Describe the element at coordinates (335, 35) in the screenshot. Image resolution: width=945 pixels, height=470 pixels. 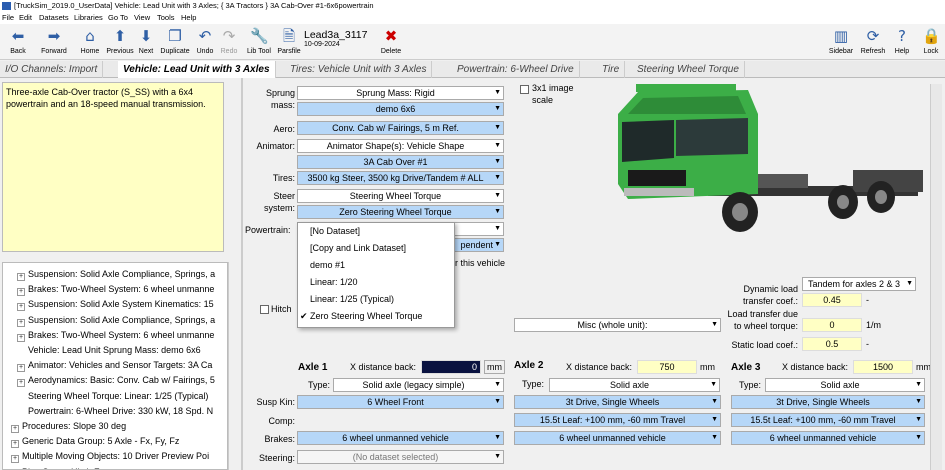
I see `dataset-name: Lead3a_3117` at that location.